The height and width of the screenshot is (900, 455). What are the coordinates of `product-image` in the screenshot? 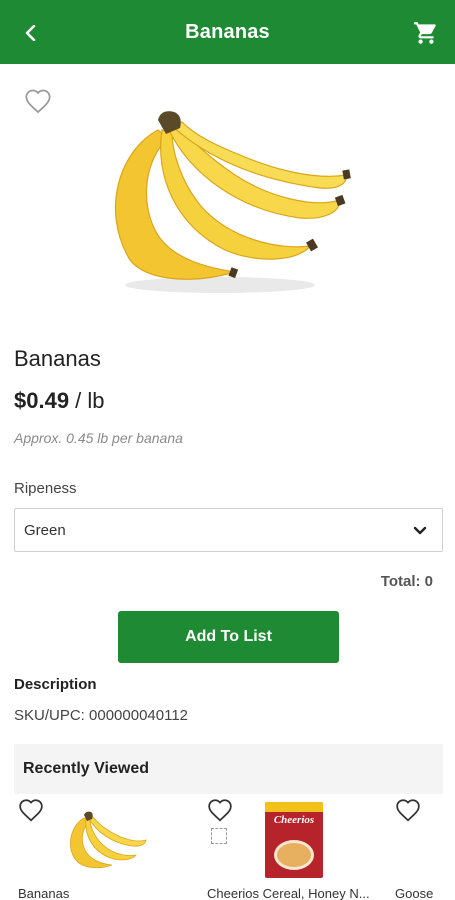 It's located at (227, 200).